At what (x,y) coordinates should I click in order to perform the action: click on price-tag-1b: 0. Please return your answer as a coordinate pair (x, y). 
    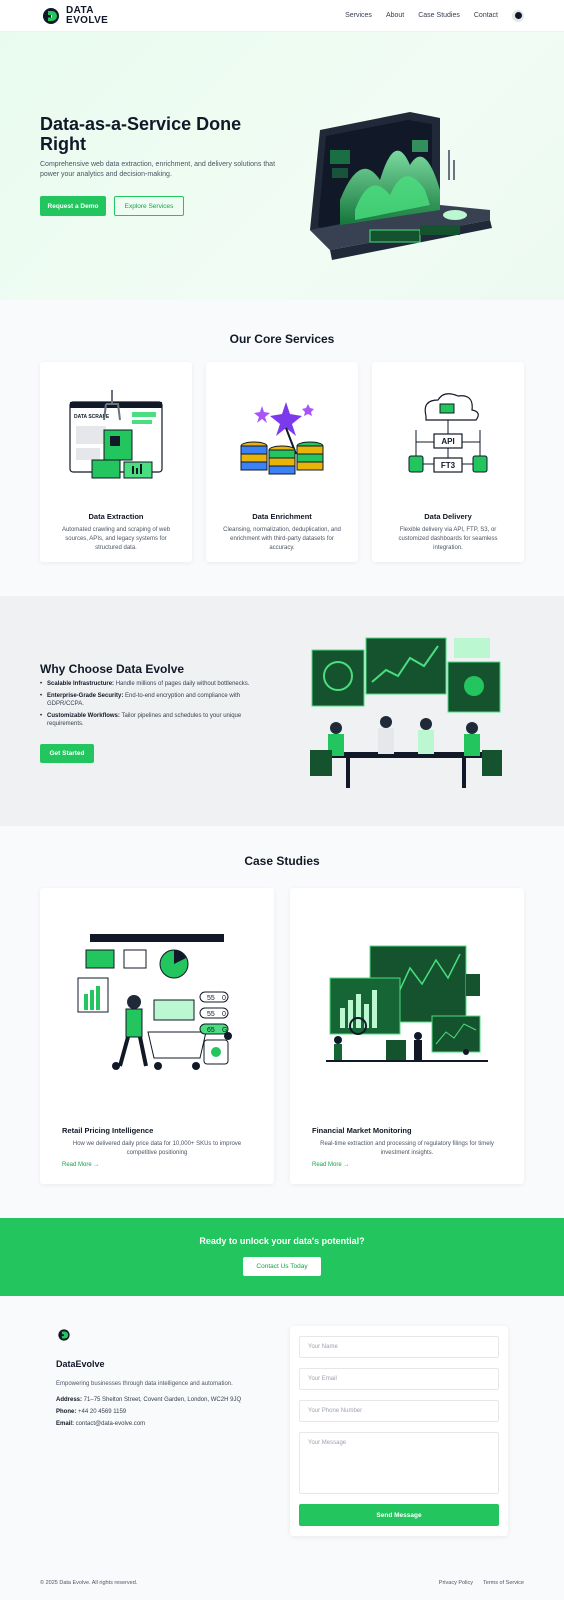
    Looking at the image, I should click on (224, 998).